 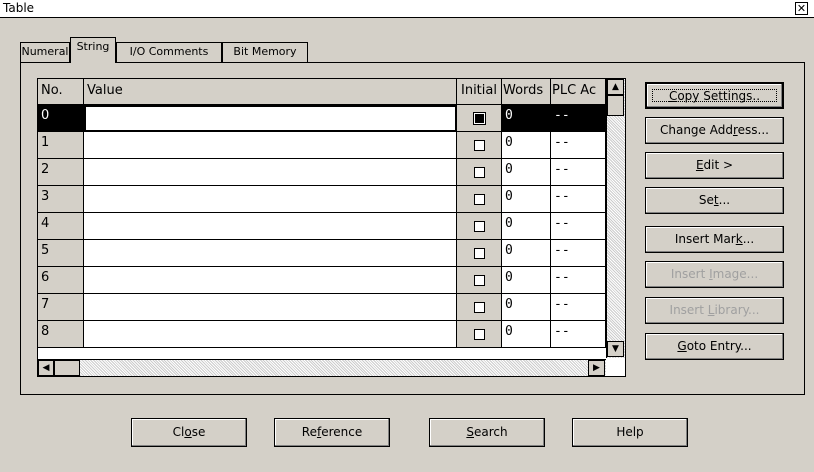 What do you see at coordinates (61, 280) in the screenshot?
I see `row-number: 6` at bounding box center [61, 280].